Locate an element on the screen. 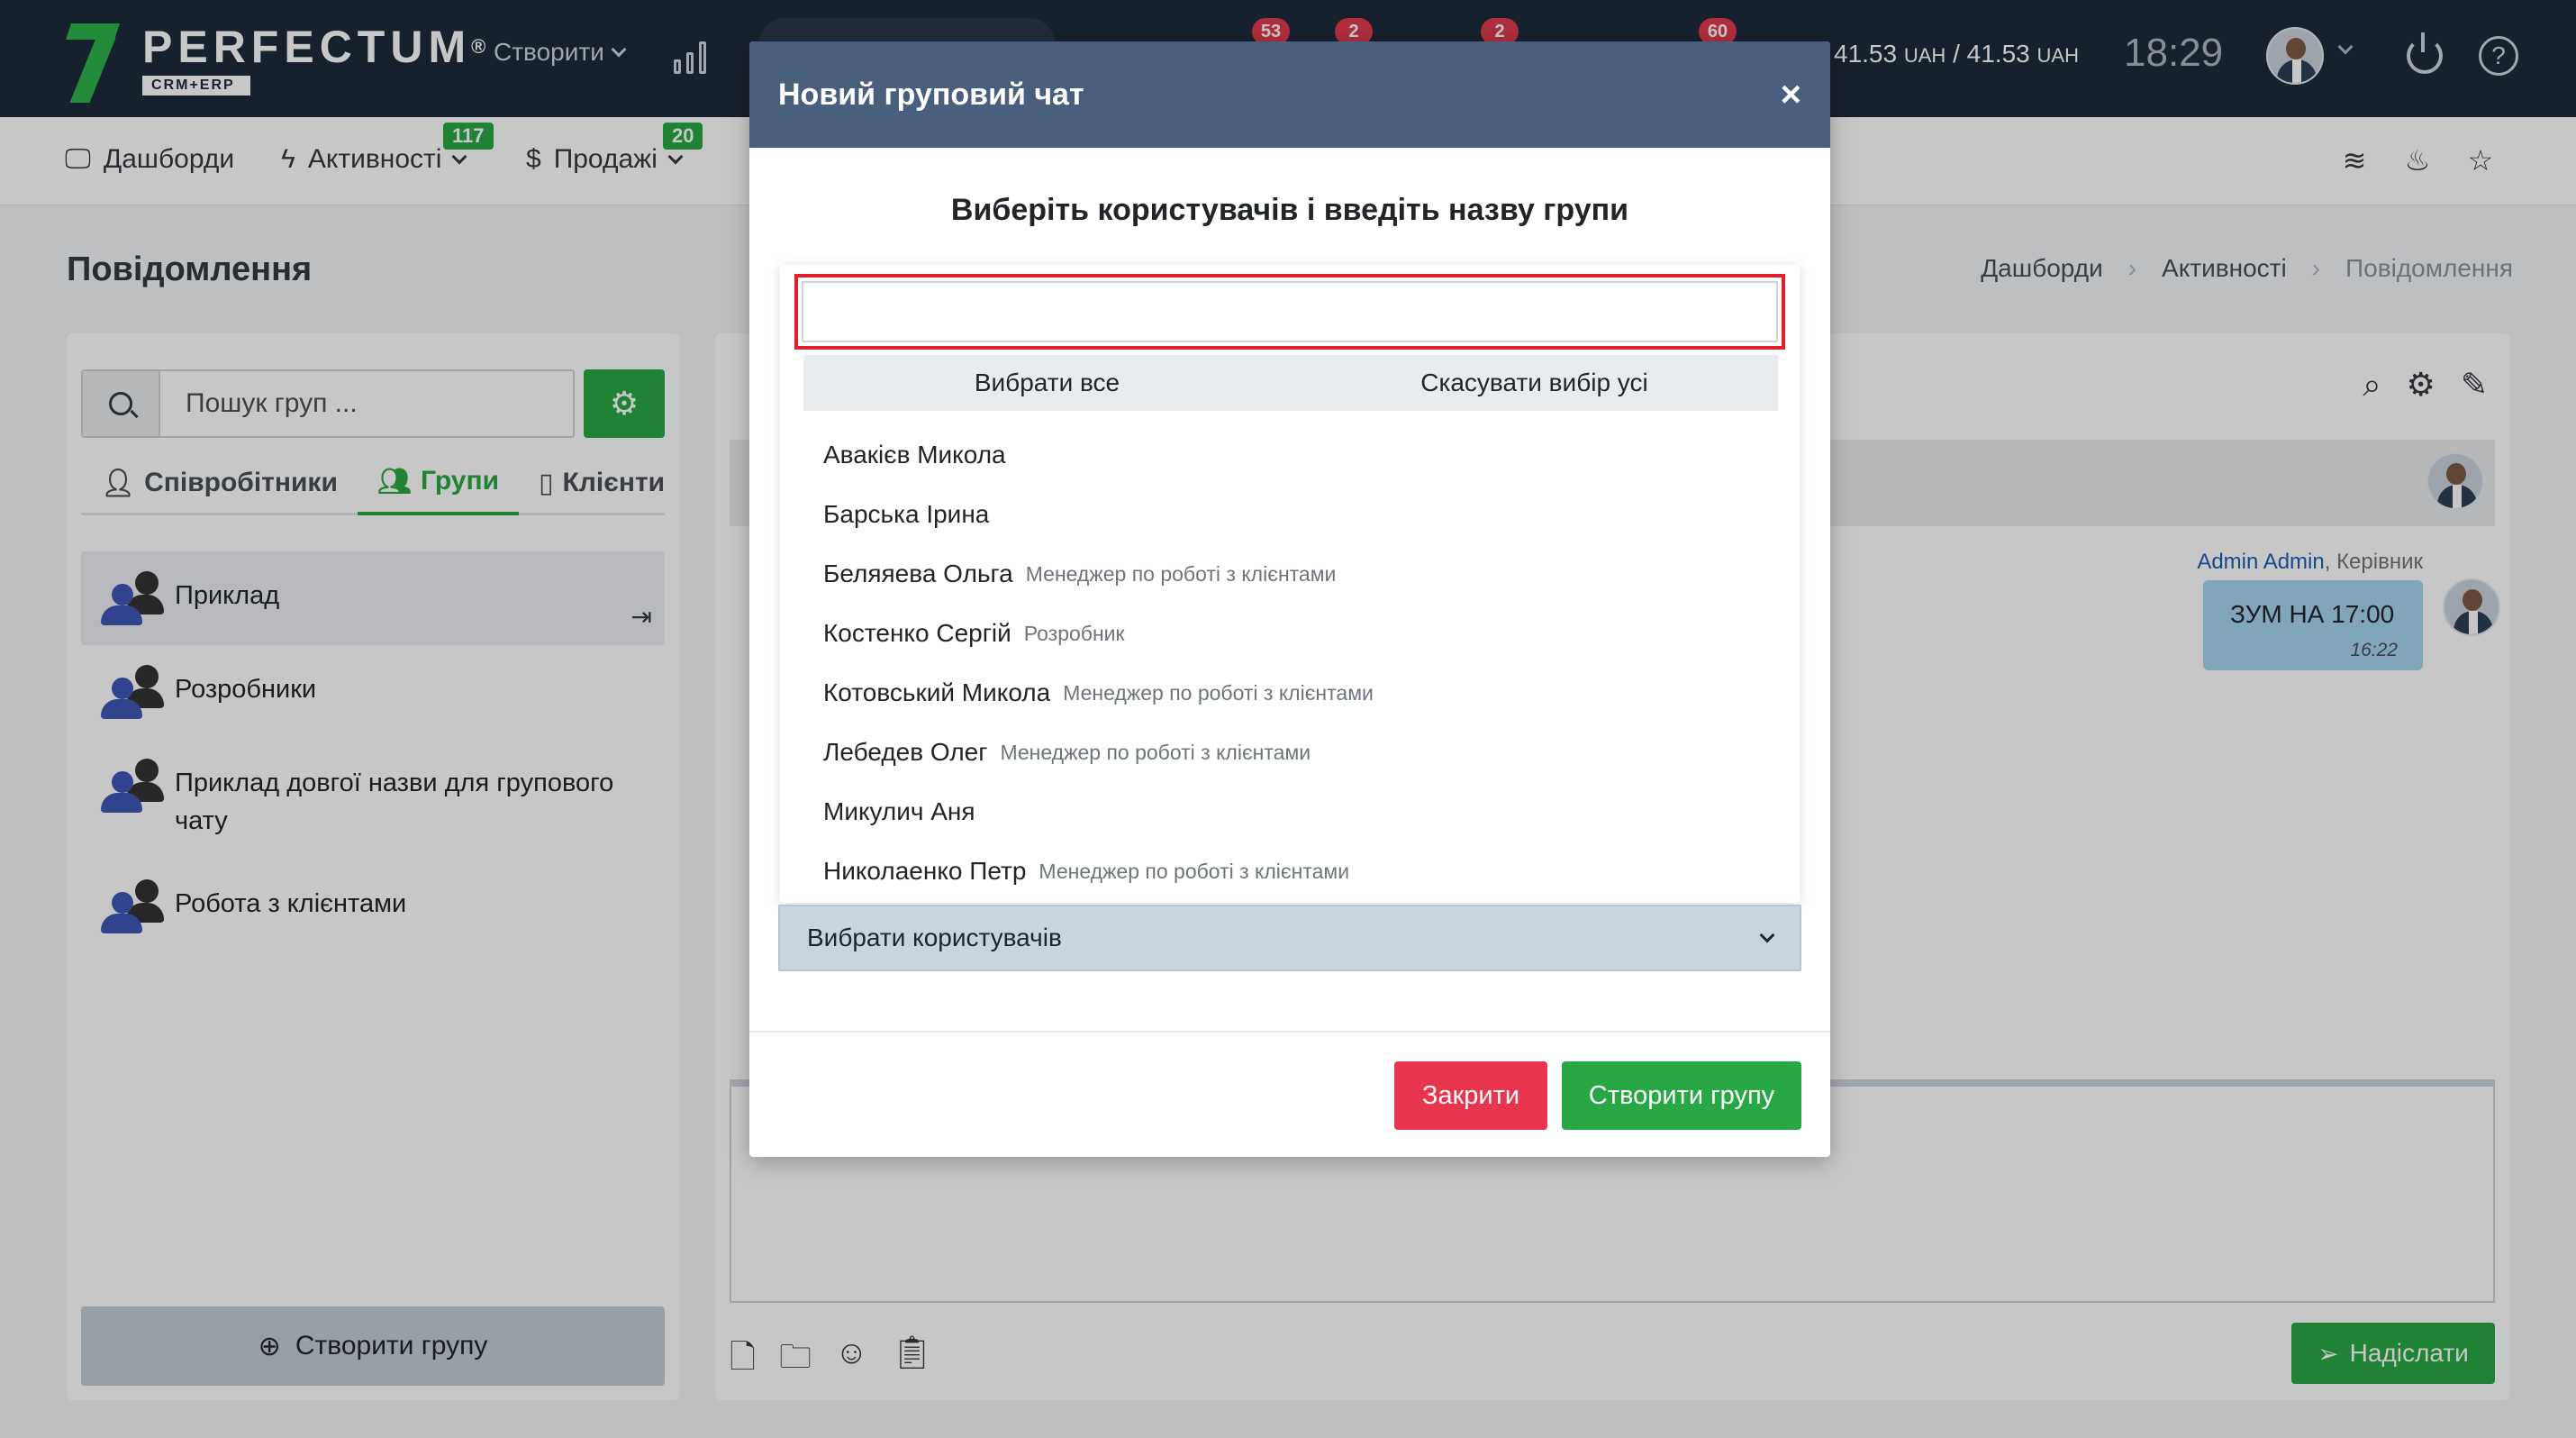 The image size is (2576, 1438). user-search-input is located at coordinates (1290, 311).